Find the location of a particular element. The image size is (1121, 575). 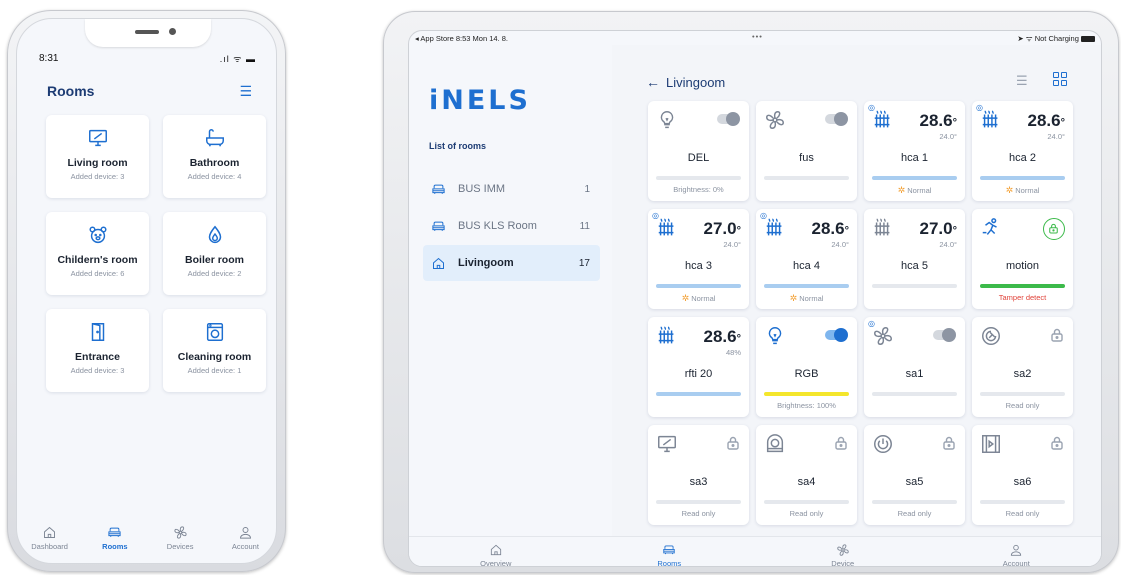

multitask-dots: ••• is located at coordinates (757, 36).